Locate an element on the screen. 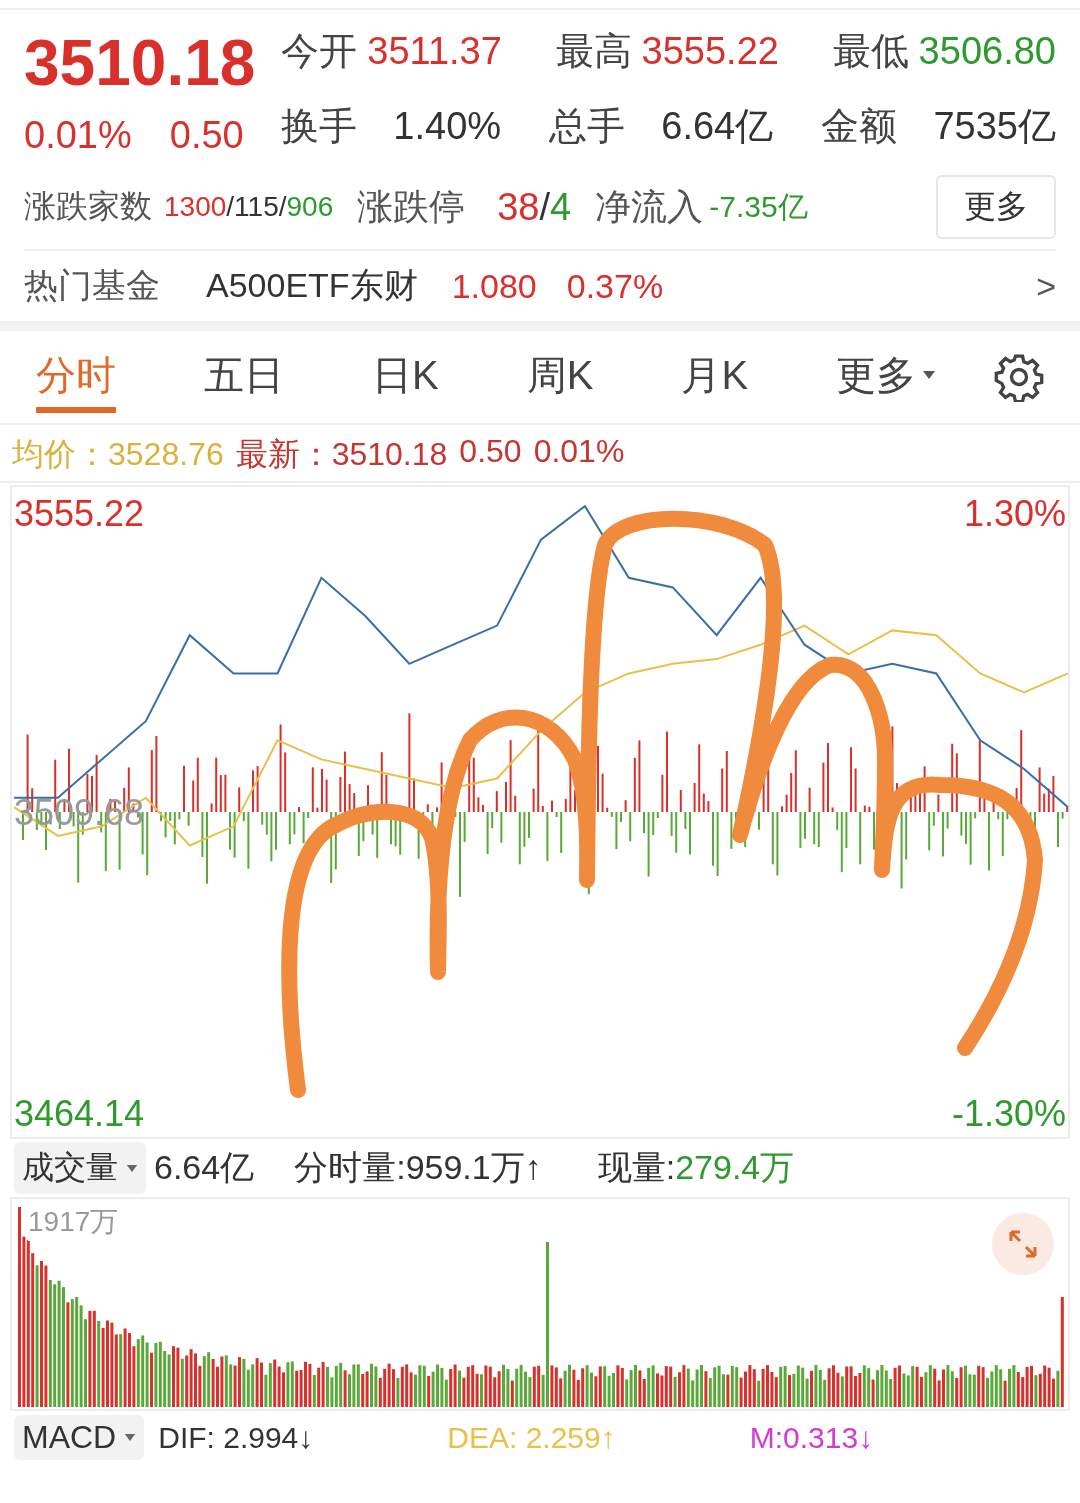 This screenshot has width=1080, height=1503. indicator-dropdown: MACD is located at coordinates (79, 1437).